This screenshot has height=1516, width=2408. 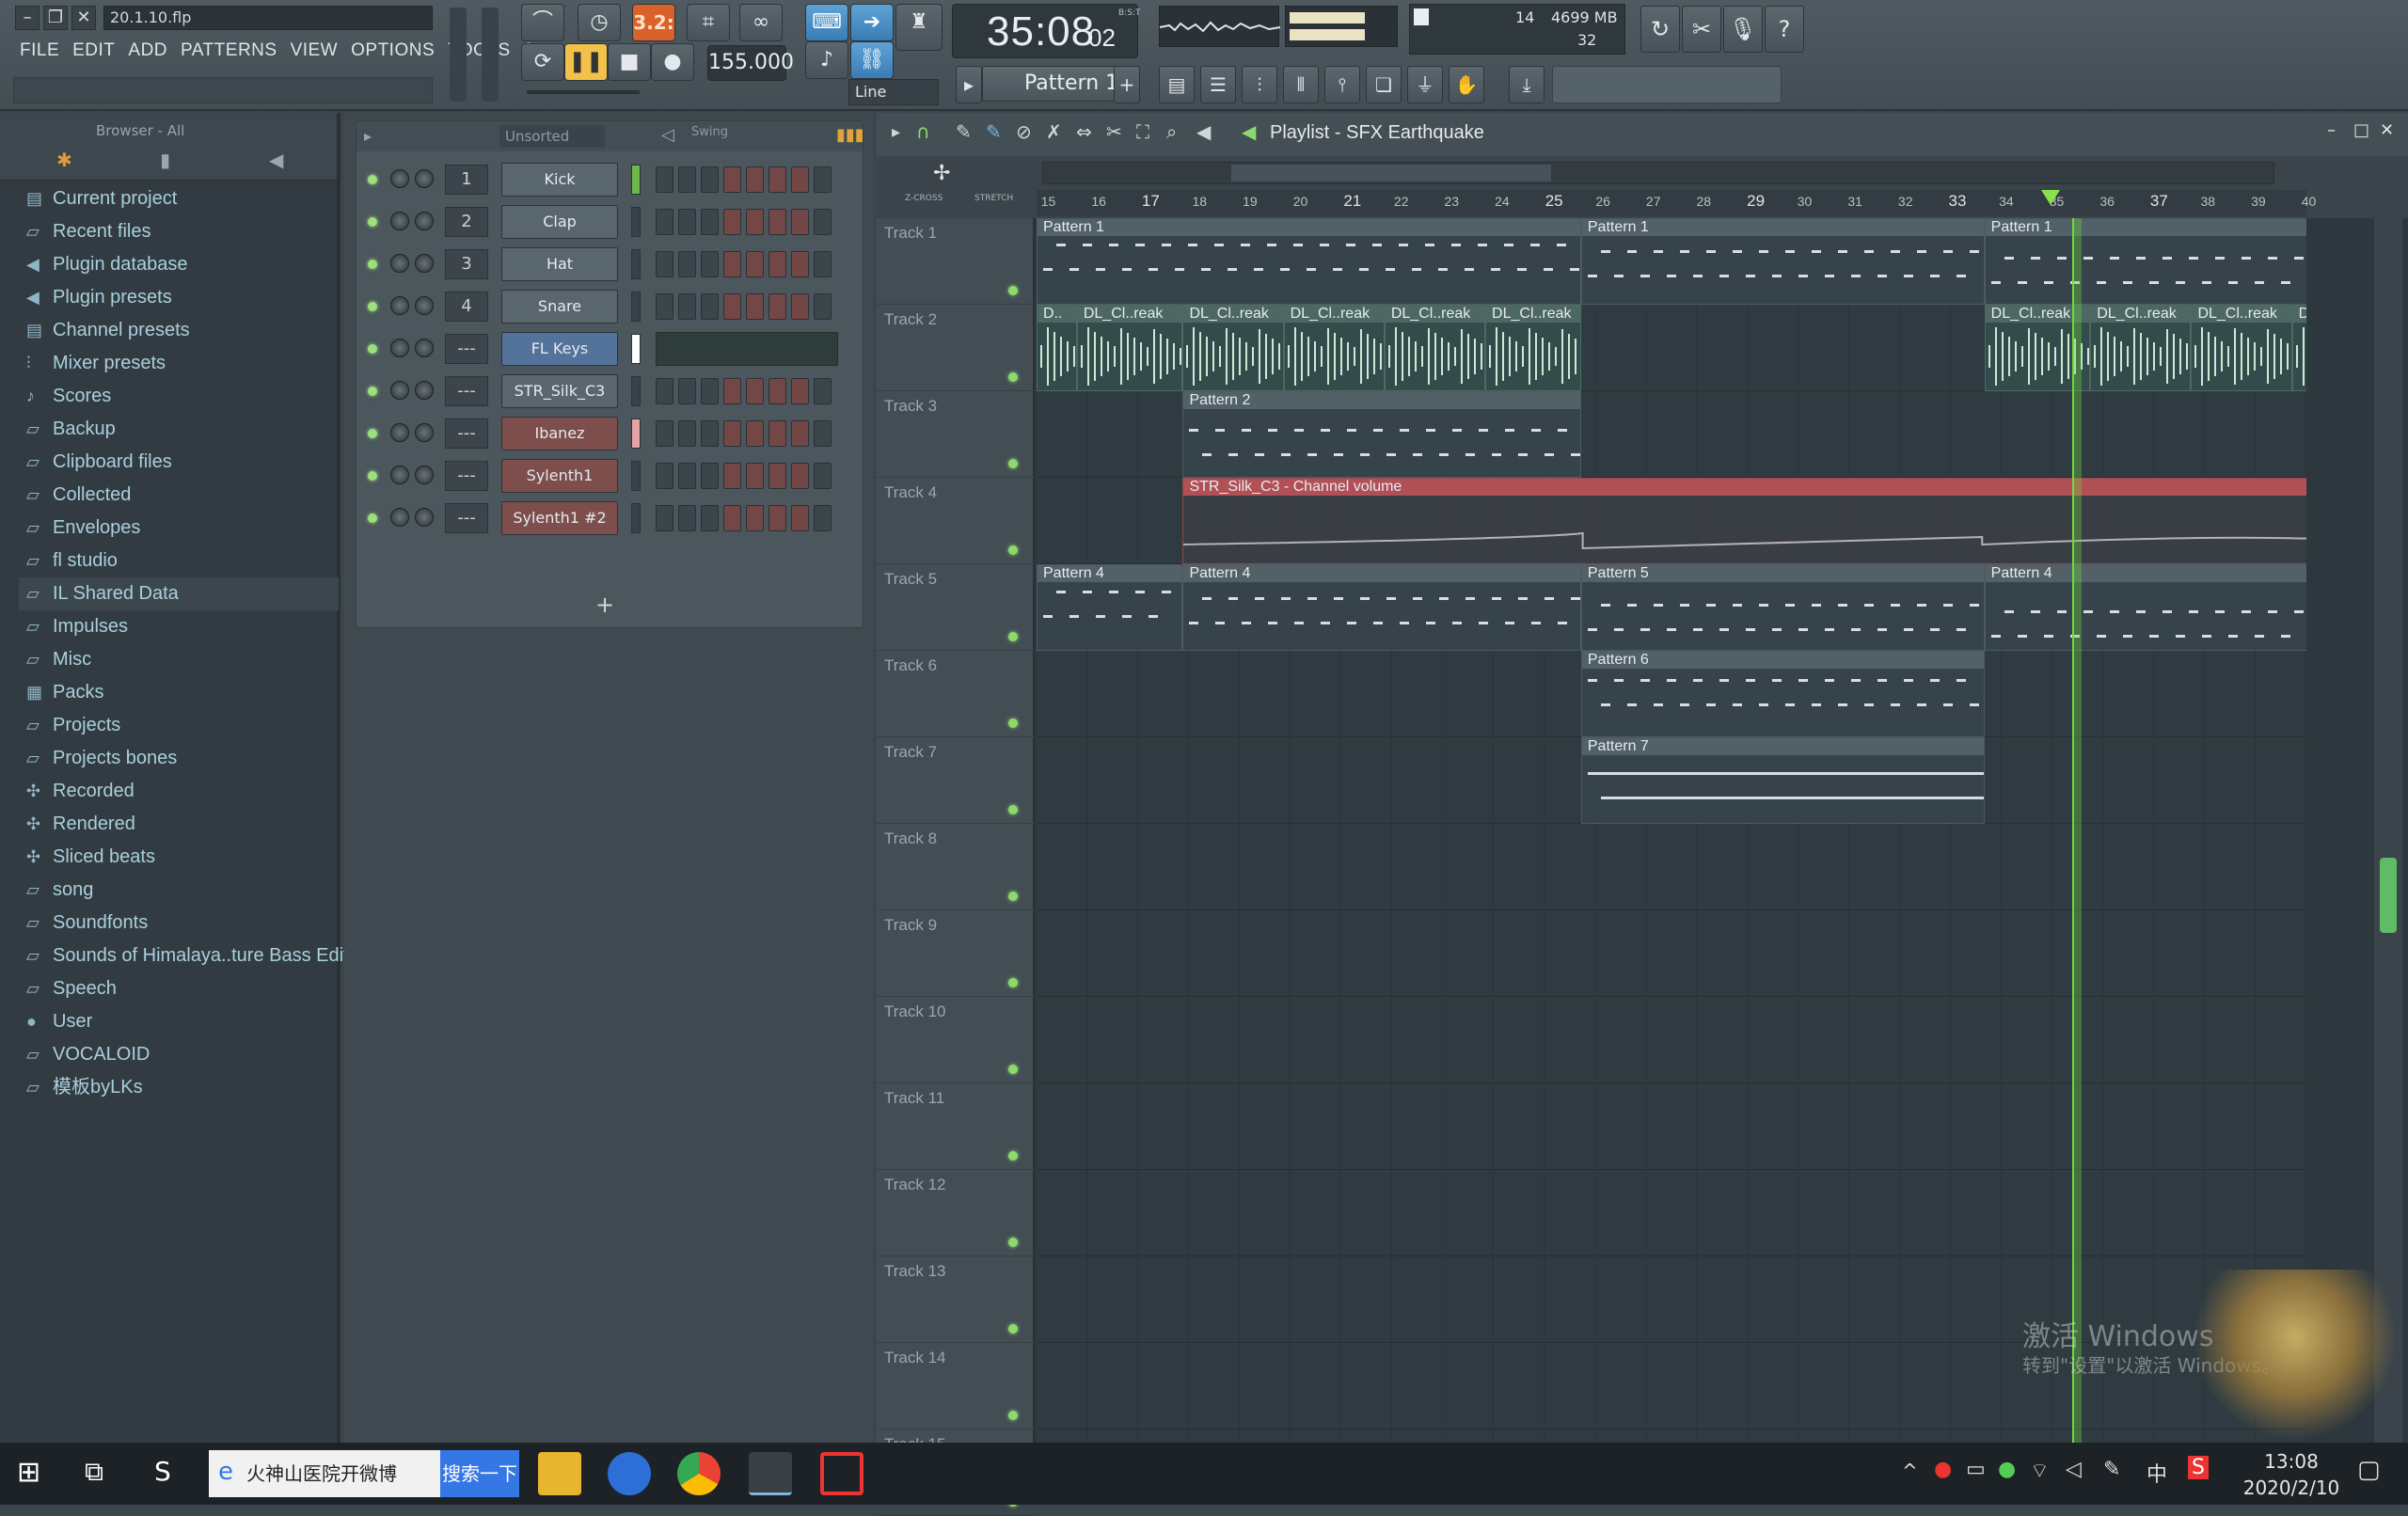 What do you see at coordinates (1527, 84) in the screenshot?
I see `download-icon: ⤓` at bounding box center [1527, 84].